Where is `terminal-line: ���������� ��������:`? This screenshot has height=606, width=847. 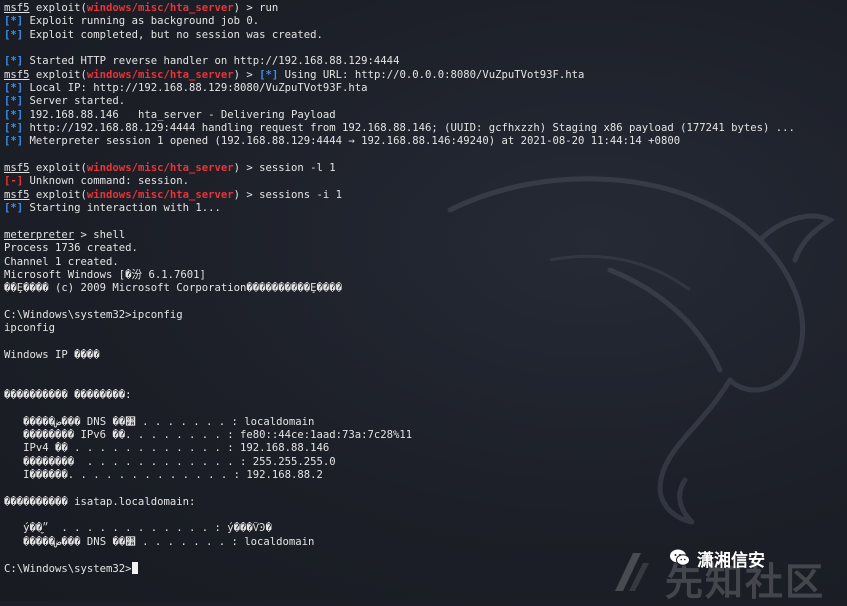
terminal-line: ���������� ��������: is located at coordinates (423, 395).